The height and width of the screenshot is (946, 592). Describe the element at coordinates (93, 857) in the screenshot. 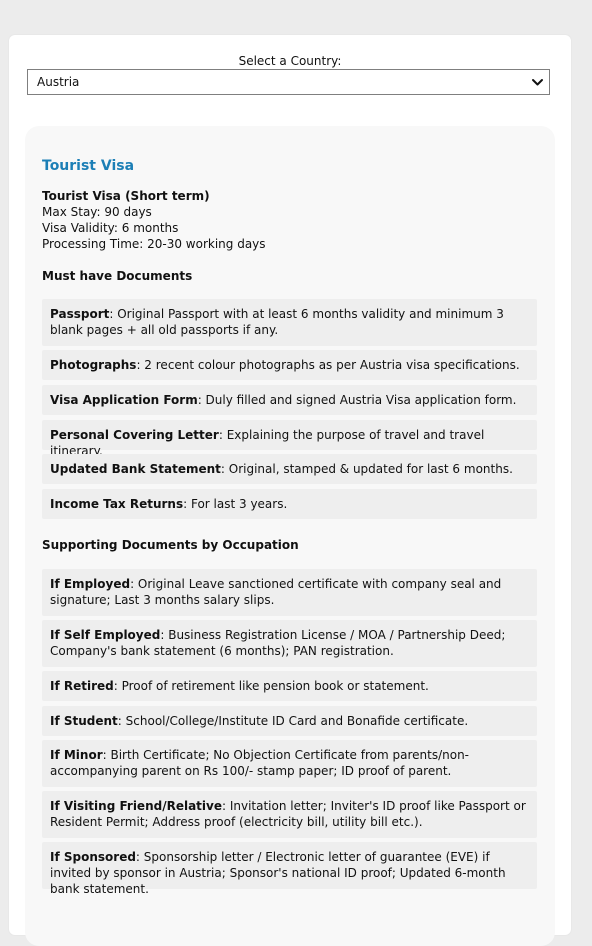

I see `occupation-label: If Sponsored` at that location.